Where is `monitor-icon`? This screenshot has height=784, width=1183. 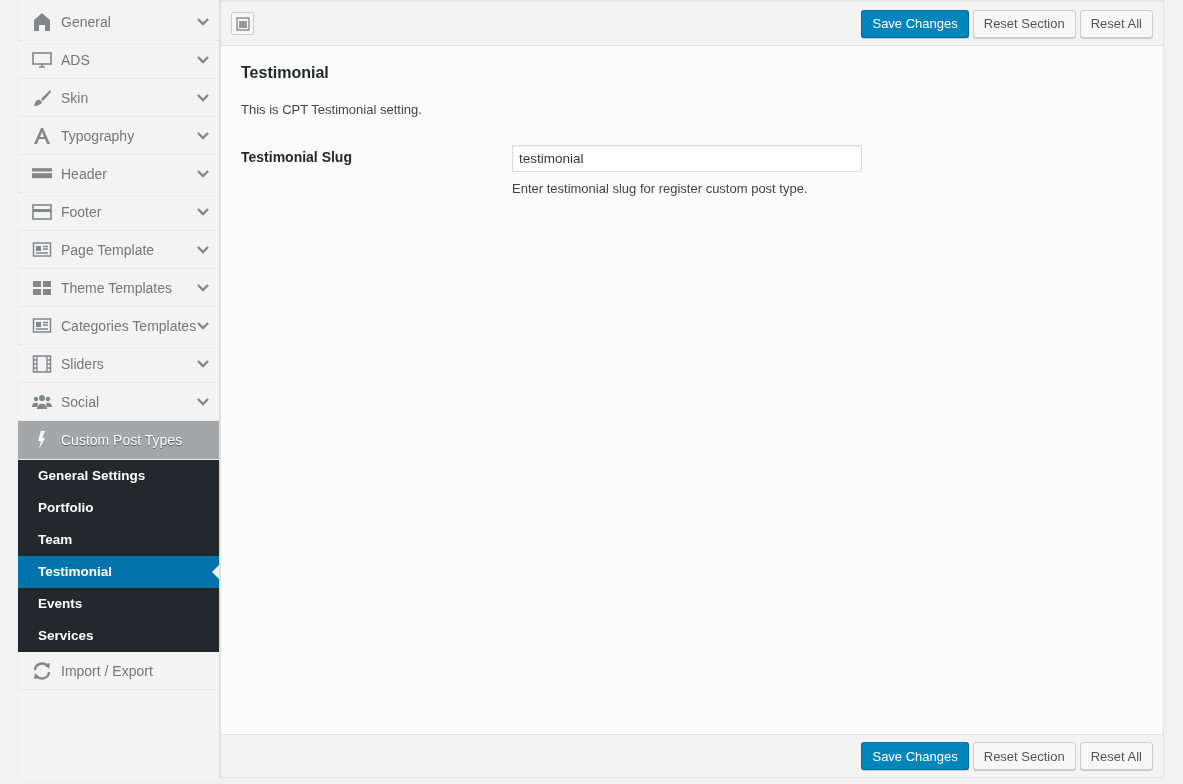 monitor-icon is located at coordinates (42, 59).